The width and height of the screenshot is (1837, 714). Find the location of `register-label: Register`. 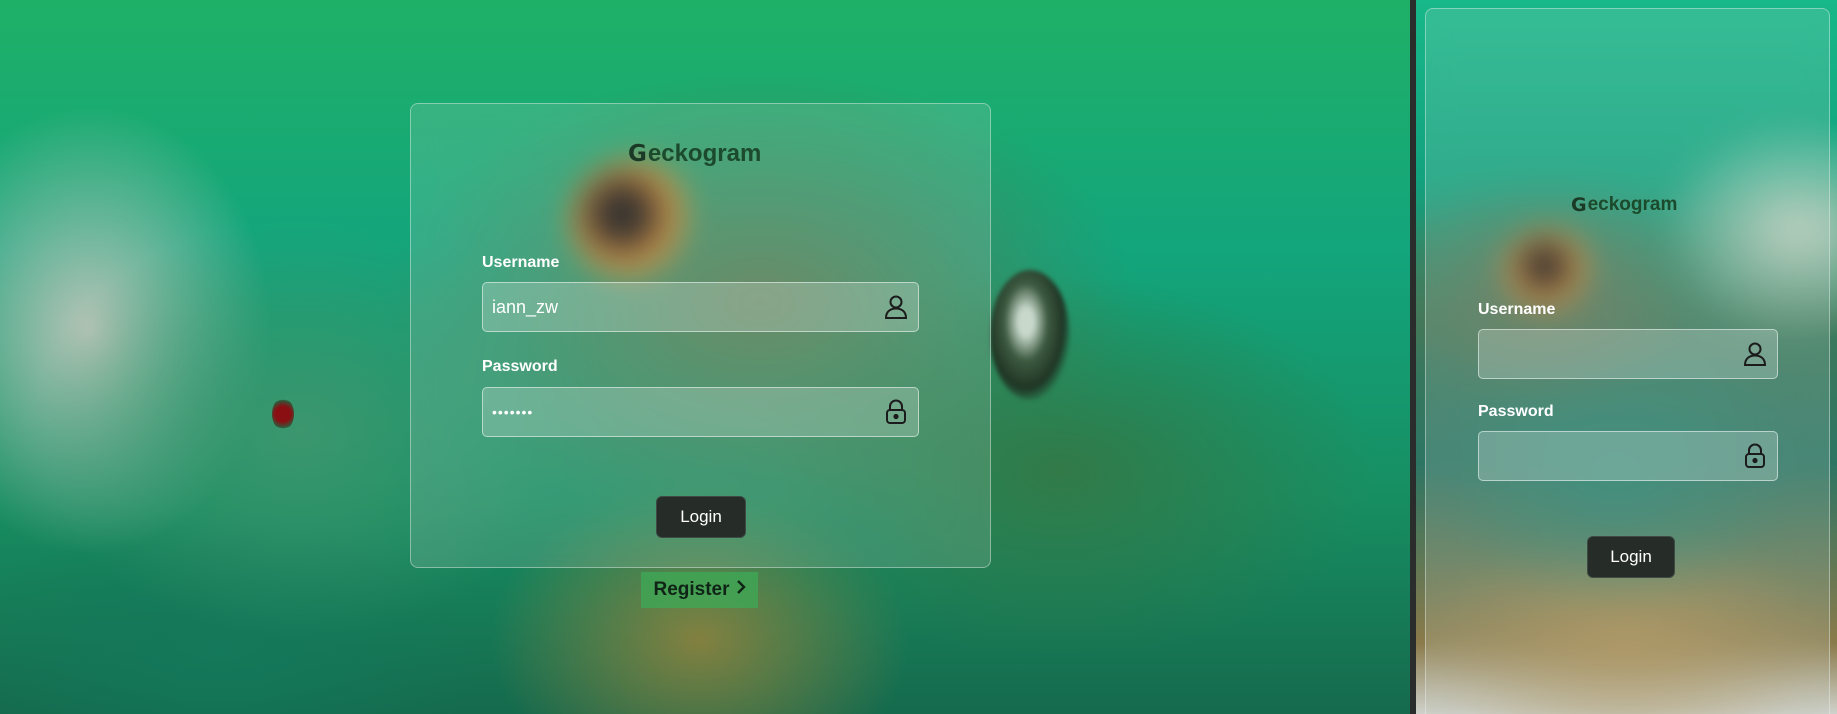

register-label: Register is located at coordinates (691, 589).